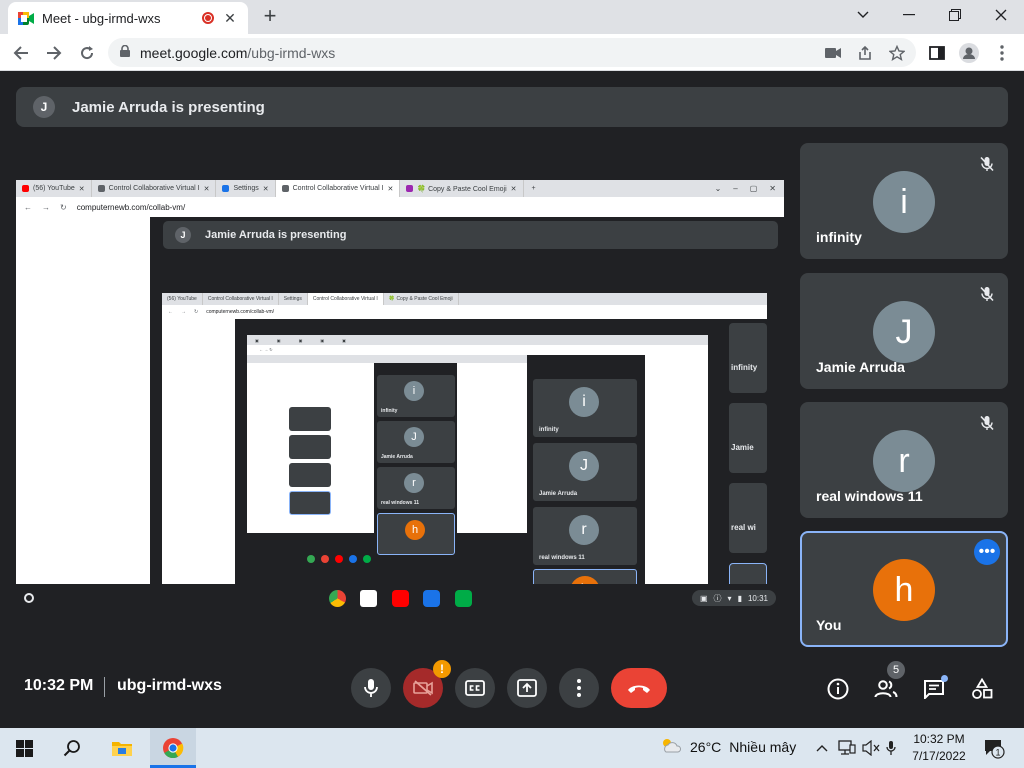 The image size is (1024, 768). What do you see at coordinates (427, 684) in the screenshot?
I see `camera-off-button: !` at bounding box center [427, 684].